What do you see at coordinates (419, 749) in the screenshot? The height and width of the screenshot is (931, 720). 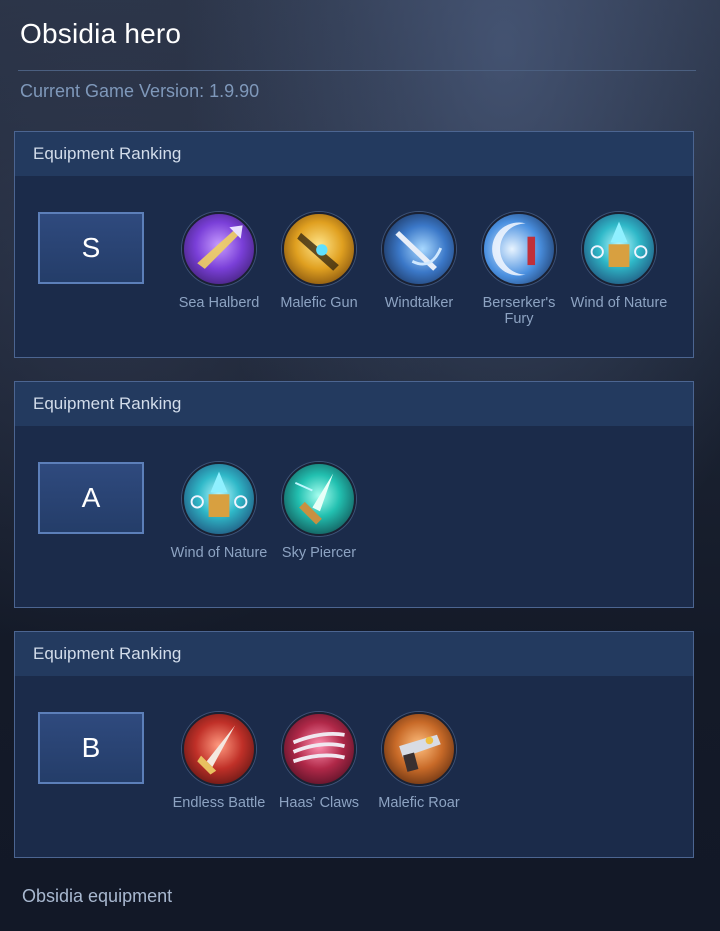 I see `malefic-roar-icon` at bounding box center [419, 749].